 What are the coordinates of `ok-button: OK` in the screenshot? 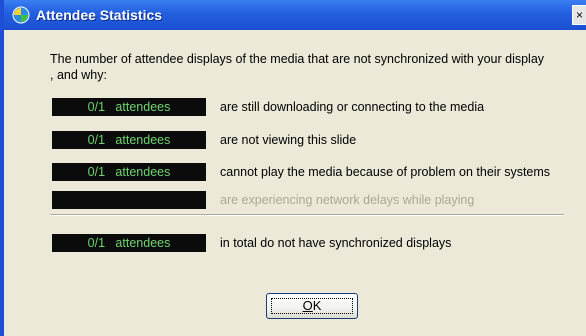 It's located at (312, 306).